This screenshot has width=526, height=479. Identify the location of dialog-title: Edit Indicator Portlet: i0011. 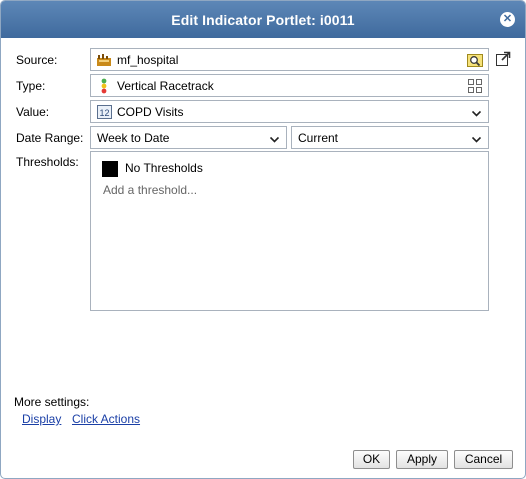
(263, 19).